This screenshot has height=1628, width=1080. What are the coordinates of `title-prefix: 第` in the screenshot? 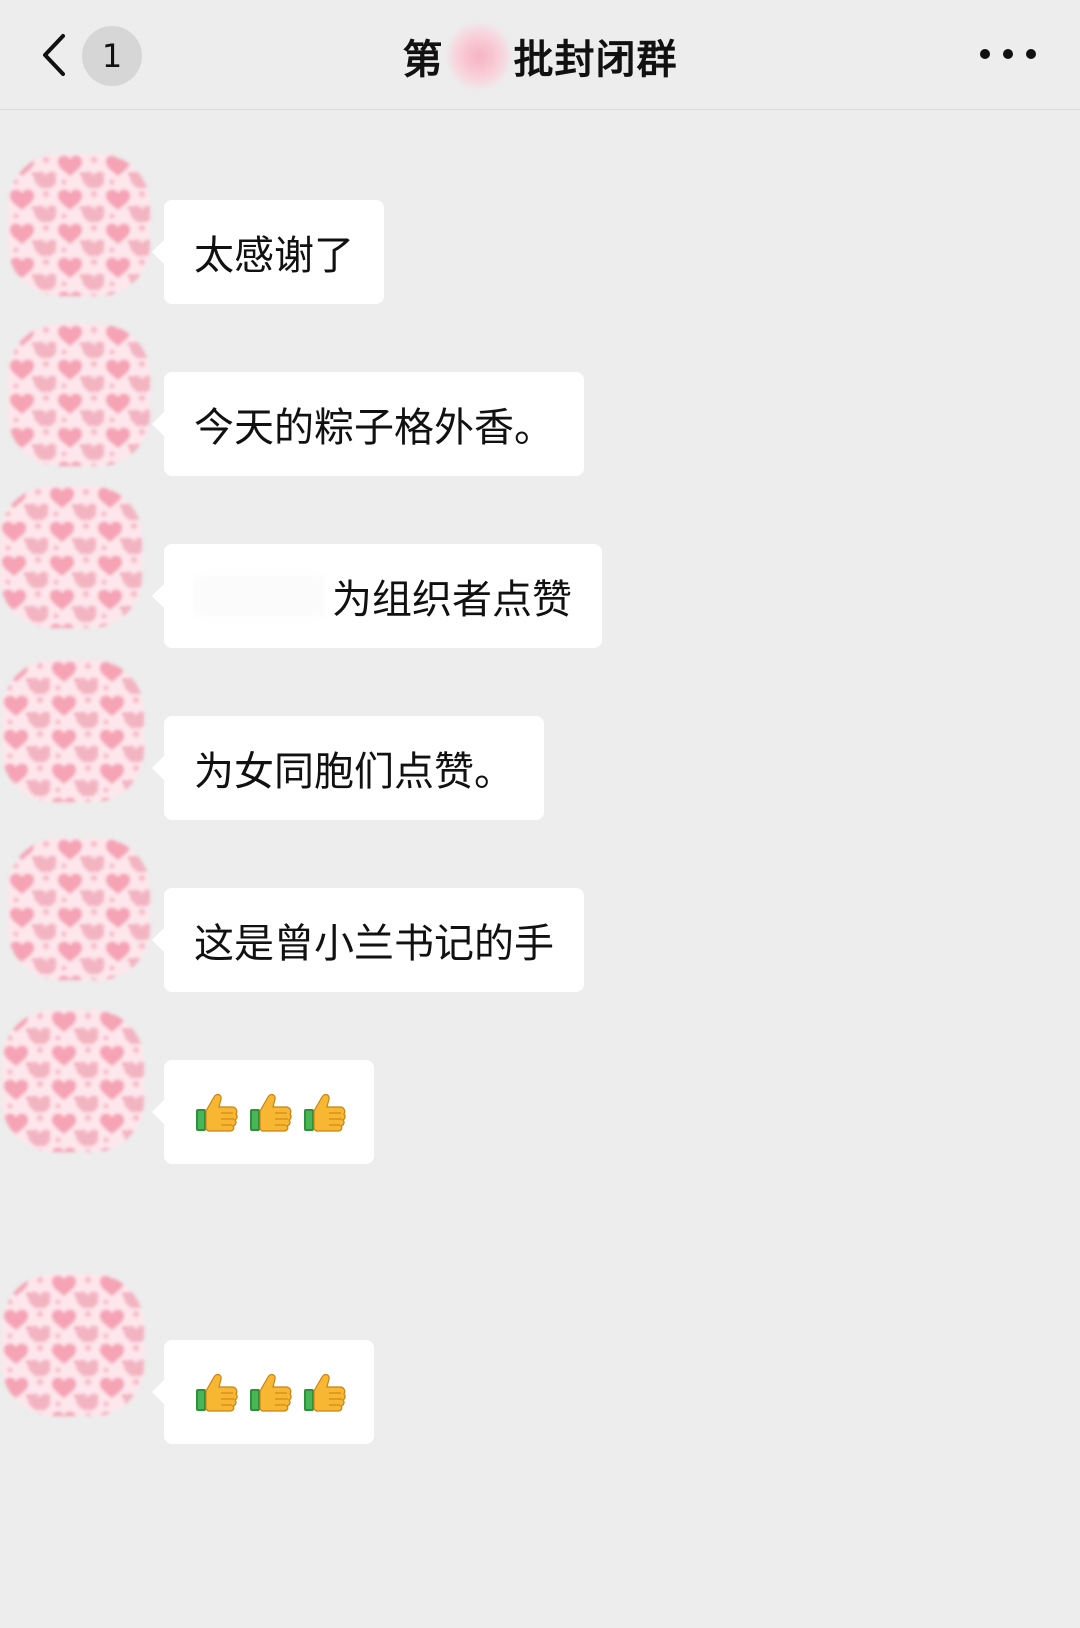 It's located at (423, 60).